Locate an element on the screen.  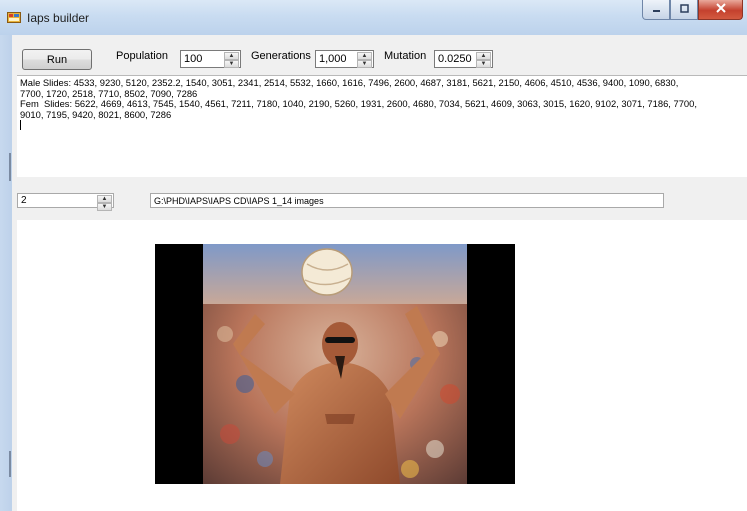
maximize-icon is located at coordinates (684, 9).